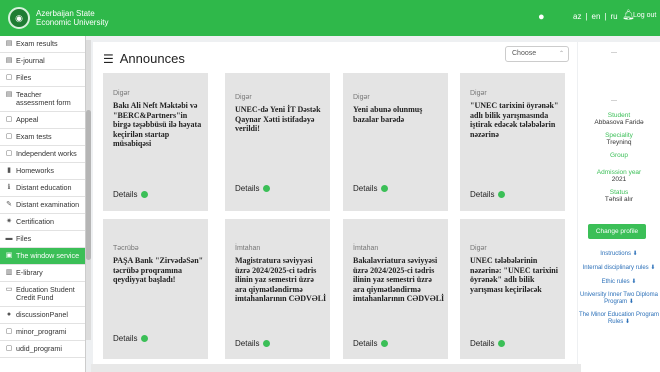  I want to click on sidebar-item-e-library: ▥ E-library, so click(42, 273).